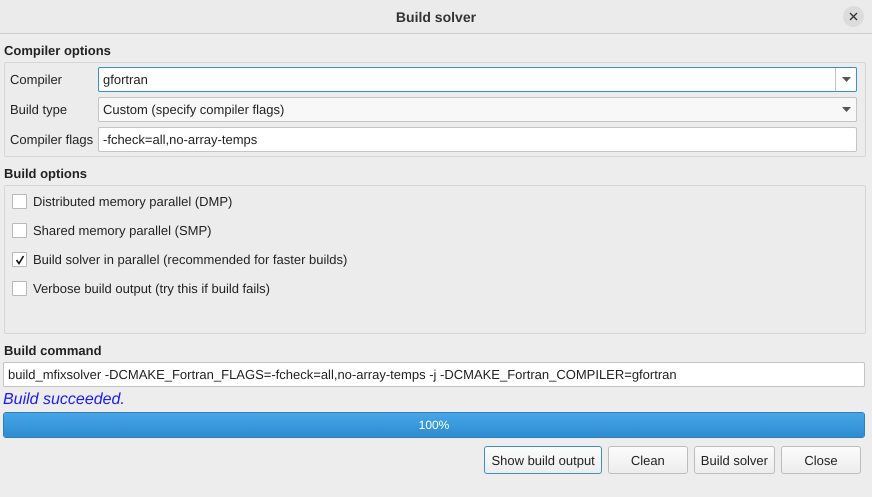 This screenshot has height=497, width=872. What do you see at coordinates (434, 374) in the screenshot?
I see `command-field: build_mfixsolver -DCMAKE_Fortran_FLAGS=-fcheck=all,no-array-temps -j -DCMAKE_Fortran_COMPILER=gfortran` at bounding box center [434, 374].